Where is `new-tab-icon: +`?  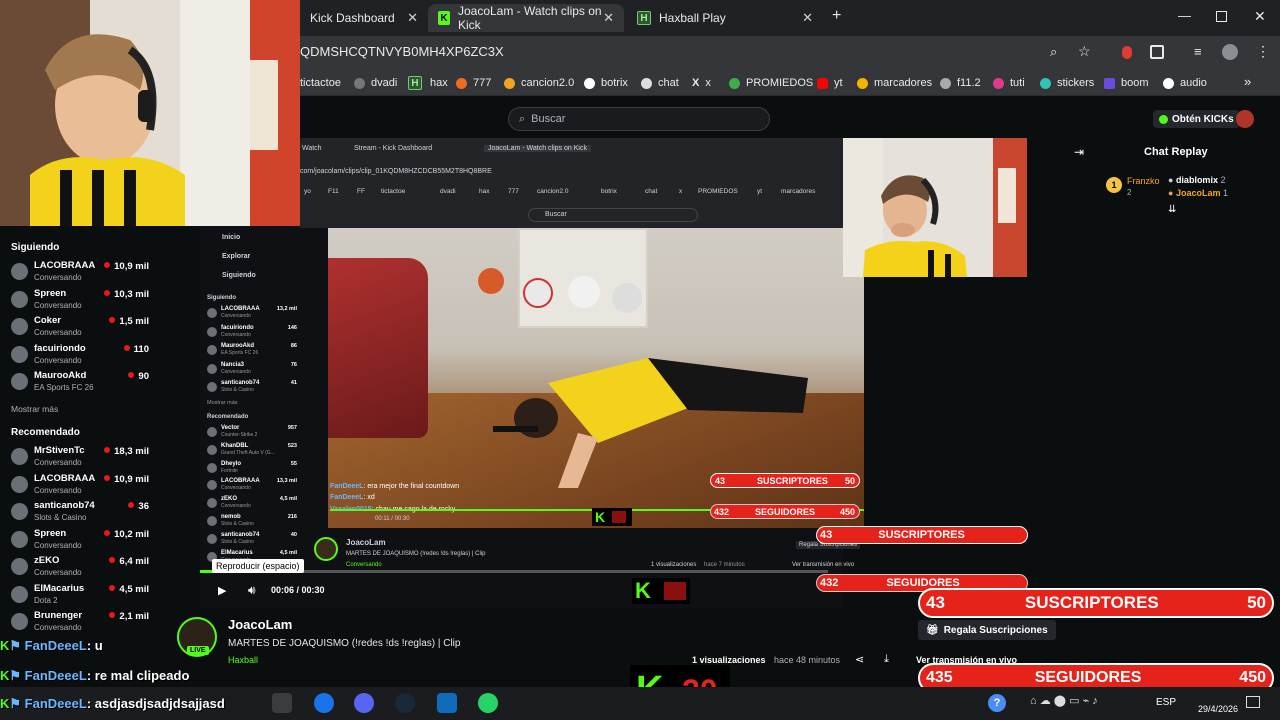
new-tab-icon: + is located at coordinates (836, 16).